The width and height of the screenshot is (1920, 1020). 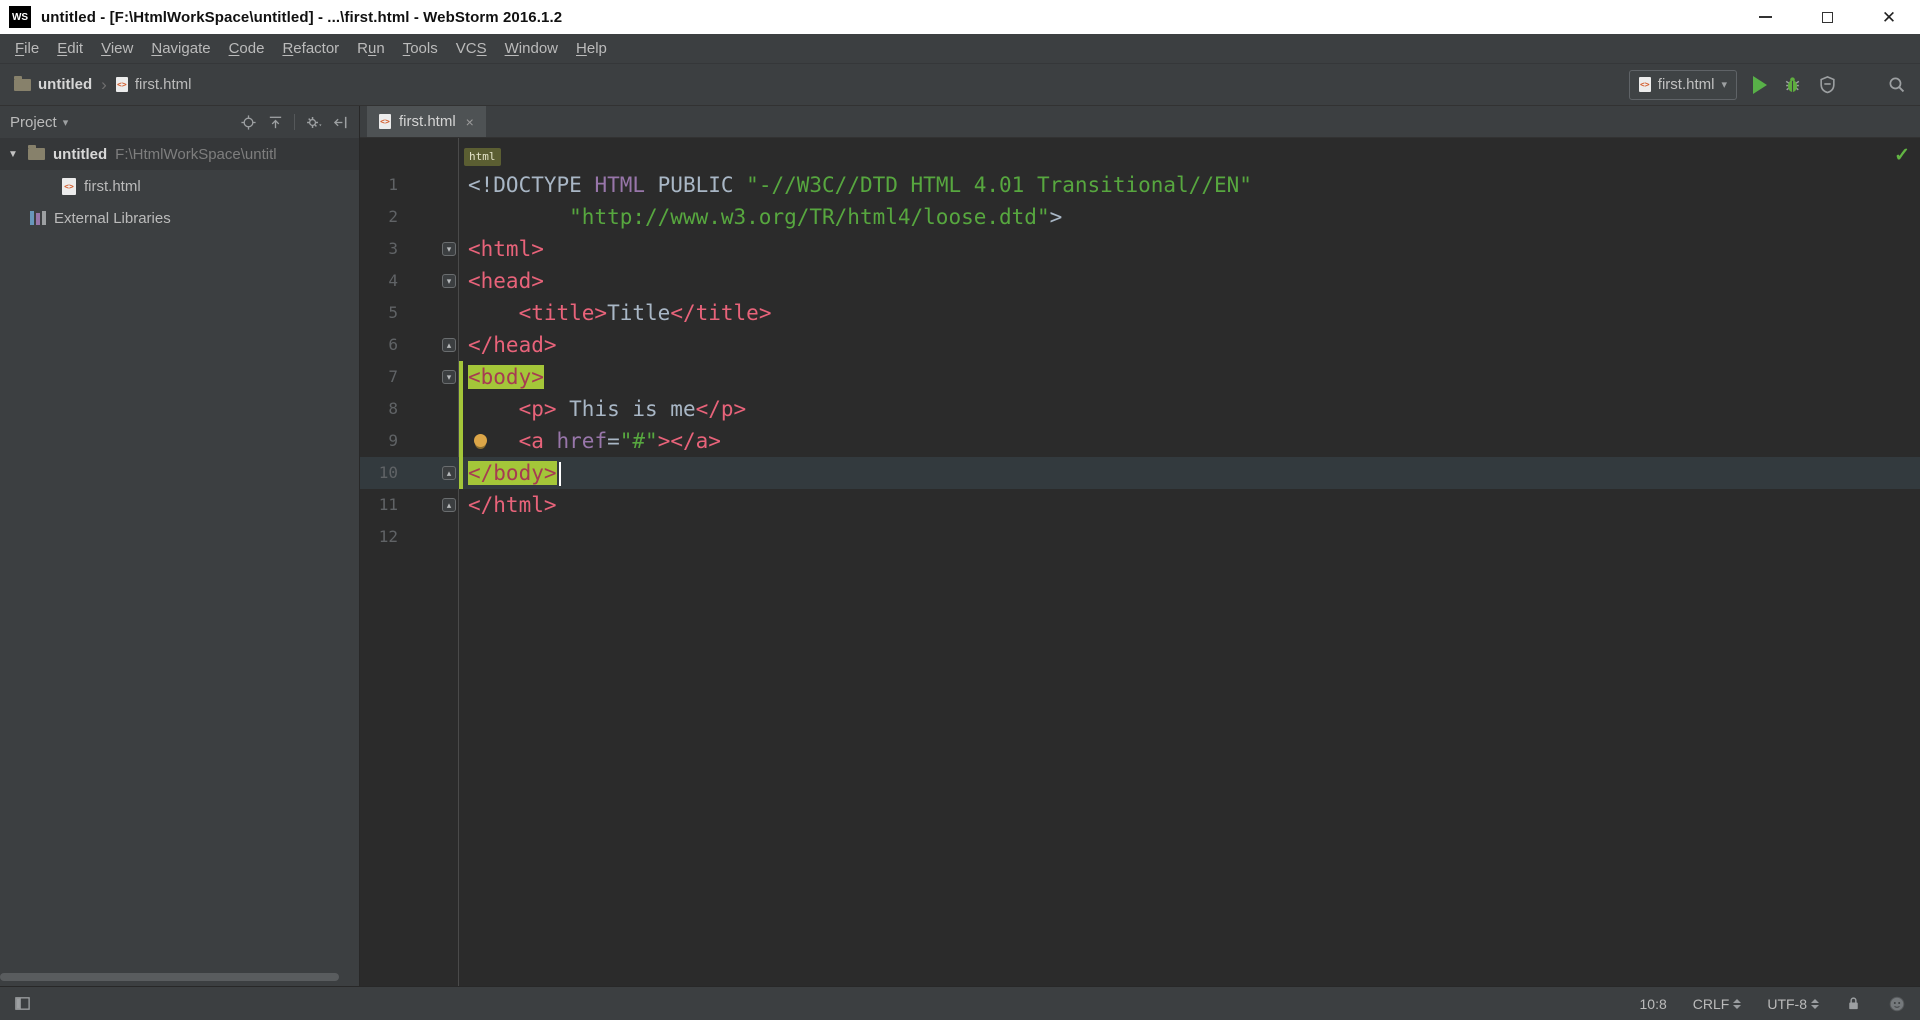 What do you see at coordinates (1653, 1004) in the screenshot?
I see `caret-position-widget: 10:8` at bounding box center [1653, 1004].